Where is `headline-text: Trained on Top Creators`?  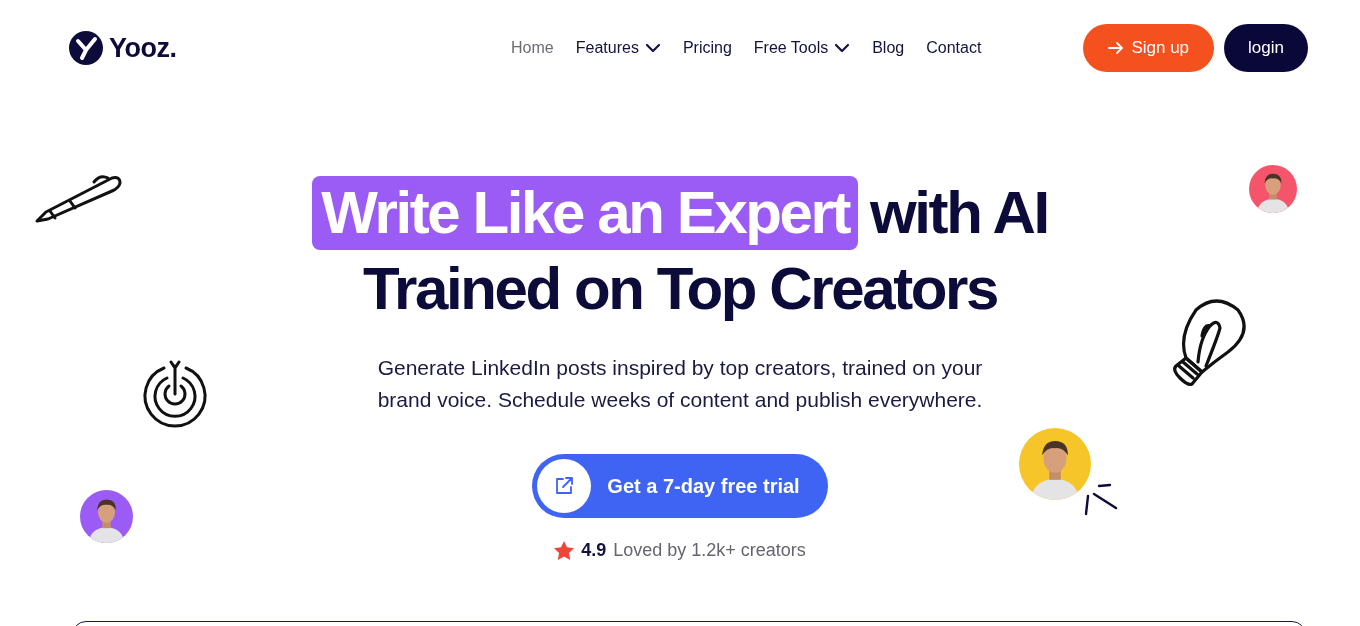
headline-text: Trained on Top Creators is located at coordinates (680, 289).